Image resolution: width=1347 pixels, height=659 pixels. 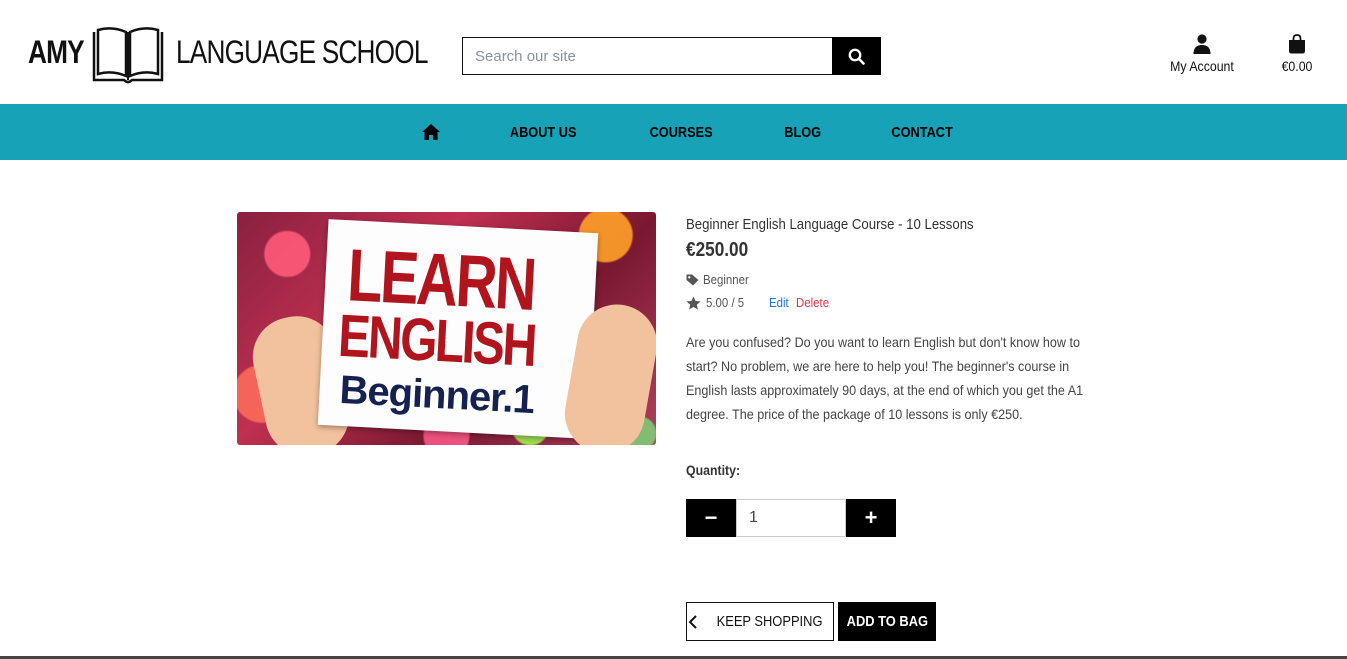 What do you see at coordinates (56, 52) in the screenshot?
I see `logo-text-amy: AMY` at bounding box center [56, 52].